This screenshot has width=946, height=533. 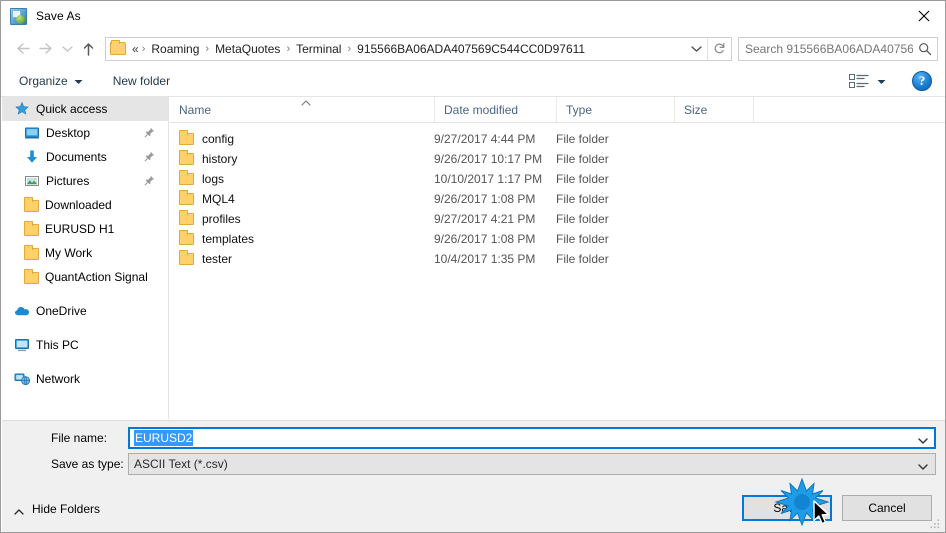 What do you see at coordinates (217, 259) in the screenshot?
I see `file-name-label: tester` at bounding box center [217, 259].